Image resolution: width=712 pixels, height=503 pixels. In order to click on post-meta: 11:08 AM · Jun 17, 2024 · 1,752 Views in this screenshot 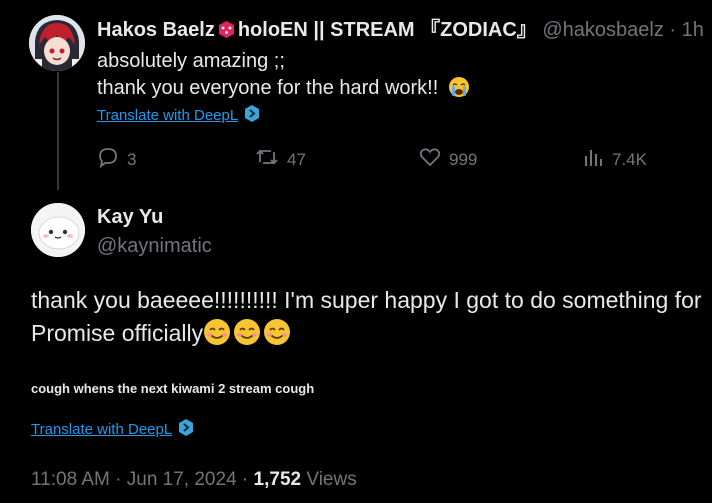, I will do `click(194, 480)`.